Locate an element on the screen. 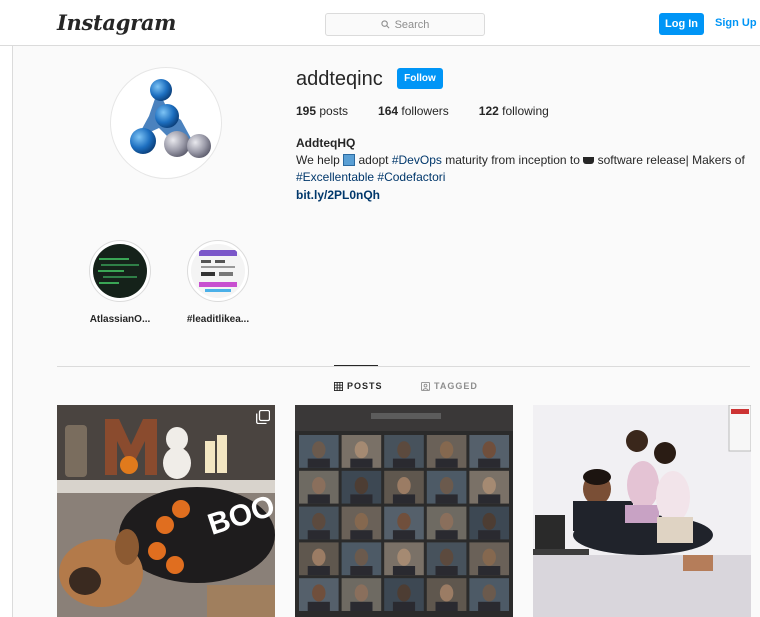  following-label: following is located at coordinates (523, 111).